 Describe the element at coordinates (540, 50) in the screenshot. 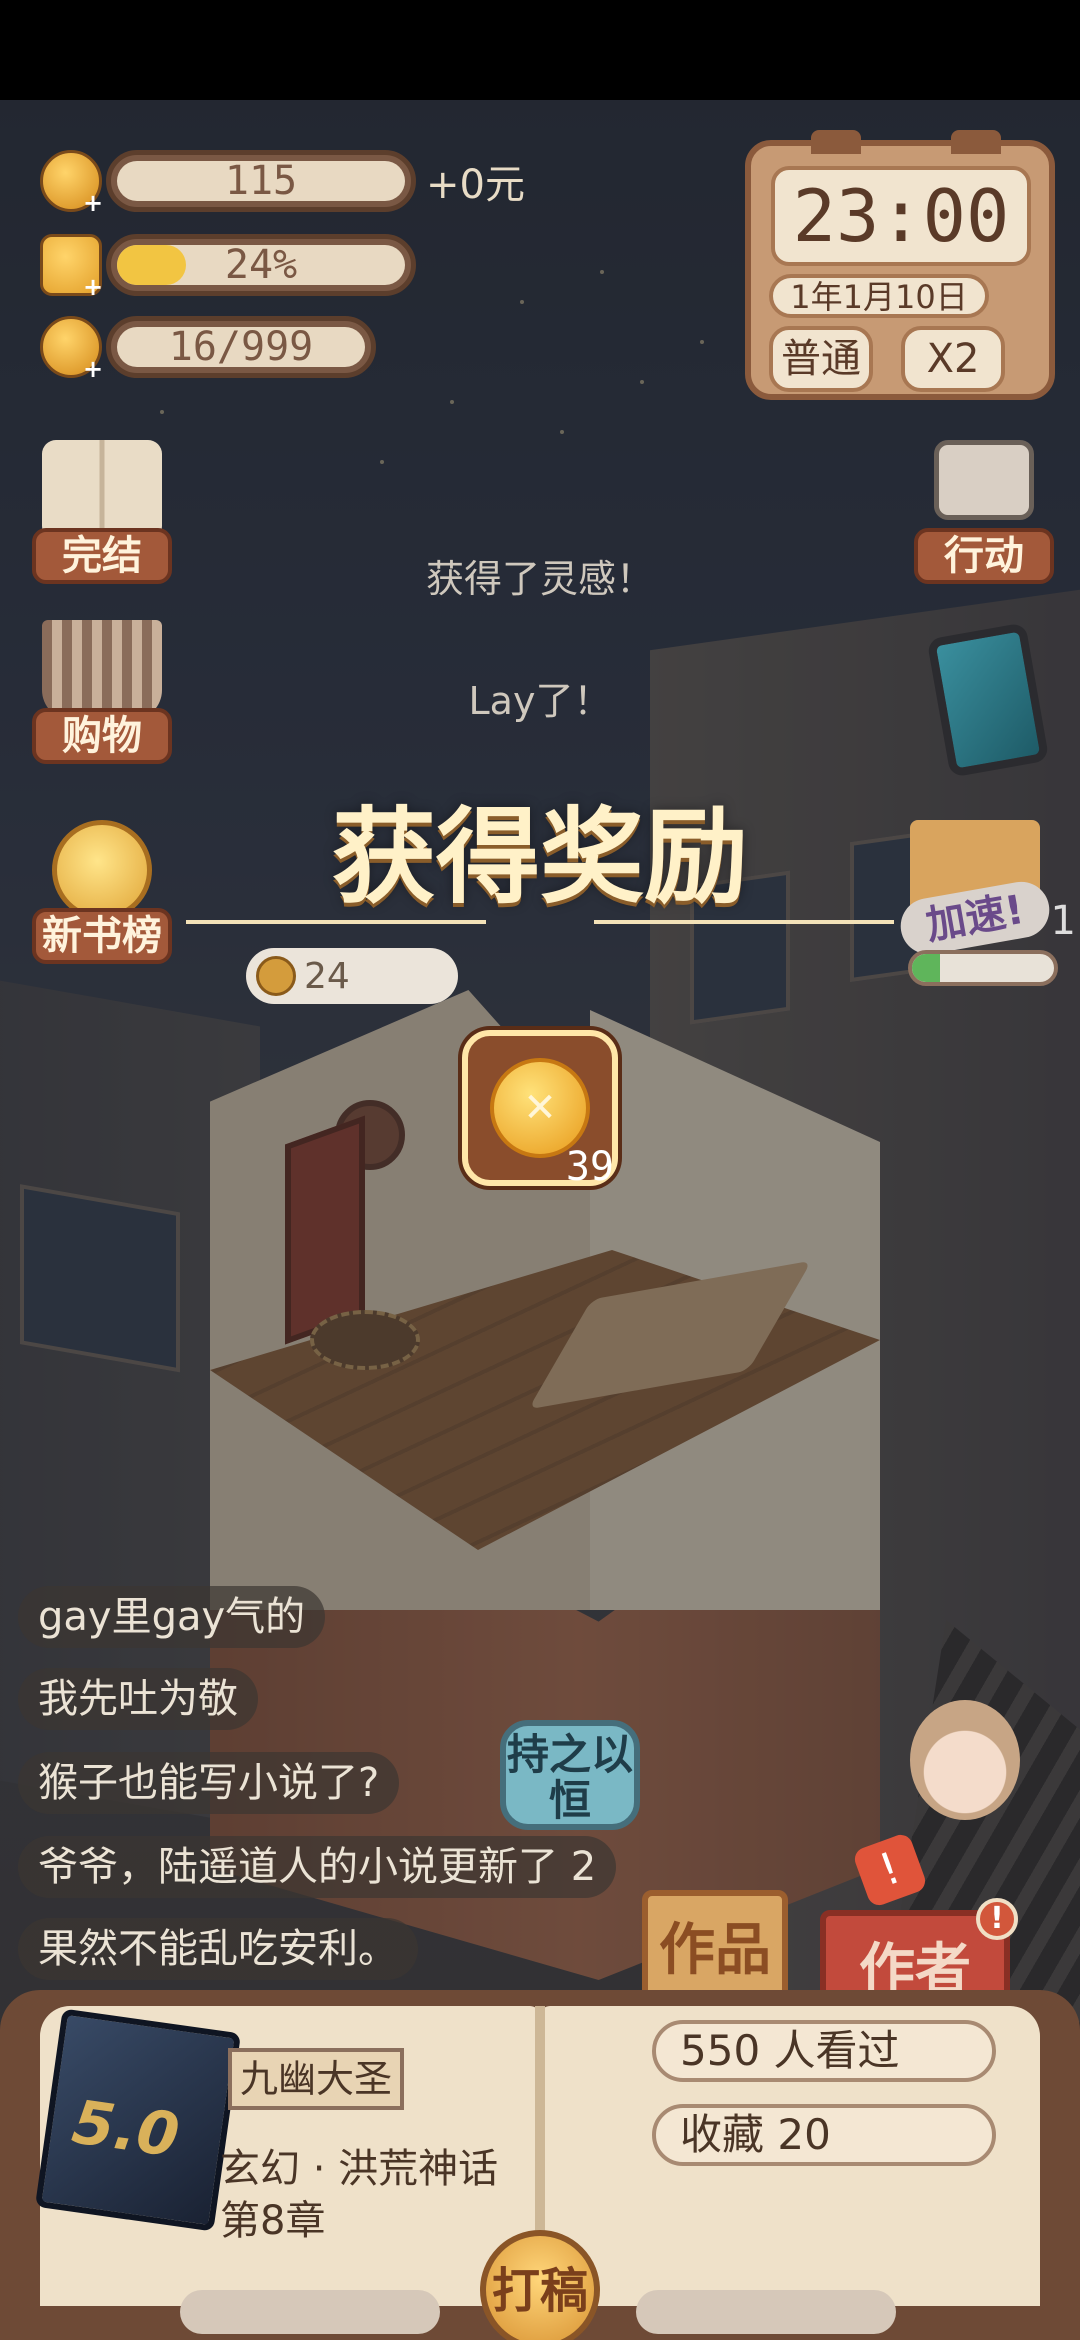

I see `status-bar` at that location.